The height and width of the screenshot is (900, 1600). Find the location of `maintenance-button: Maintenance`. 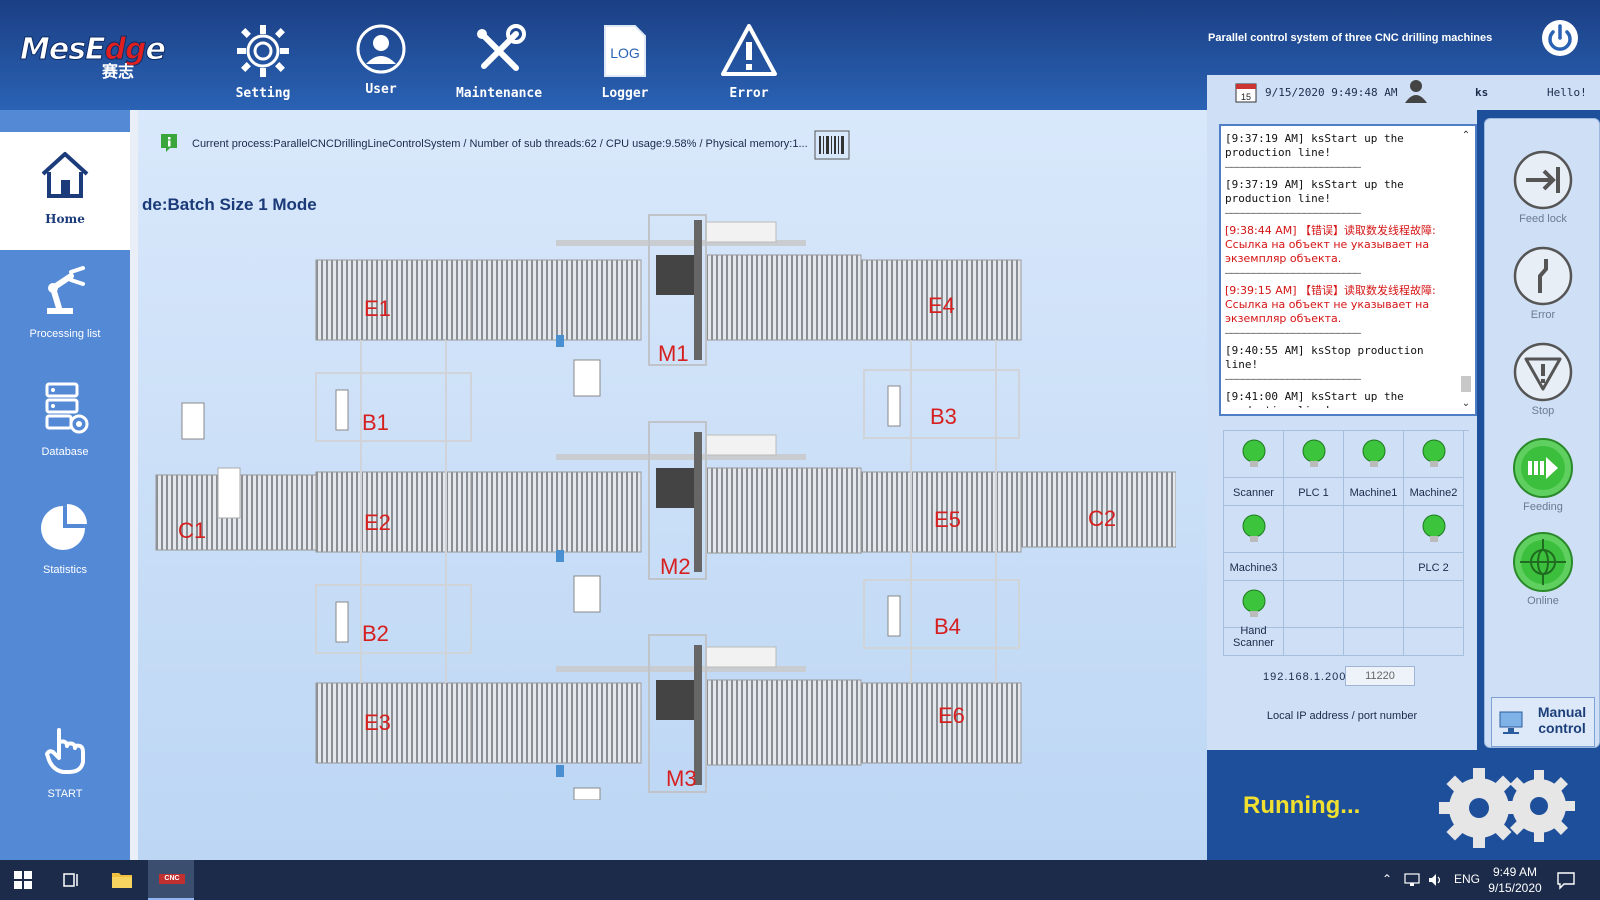

maintenance-button: Maintenance is located at coordinates (499, 65).